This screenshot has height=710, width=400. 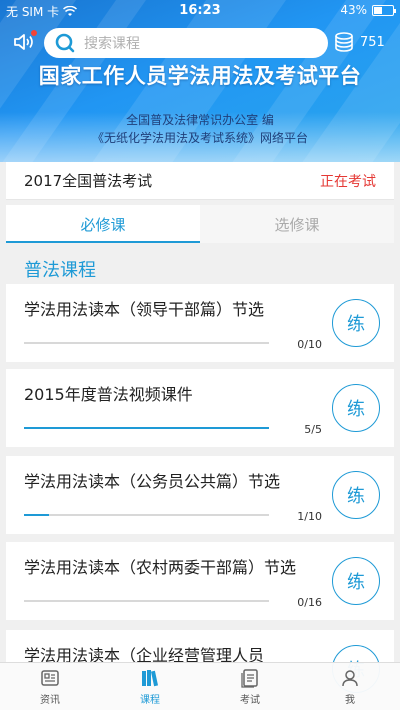 What do you see at coordinates (350, 700) in the screenshot?
I see `nav-me-label: 我` at bounding box center [350, 700].